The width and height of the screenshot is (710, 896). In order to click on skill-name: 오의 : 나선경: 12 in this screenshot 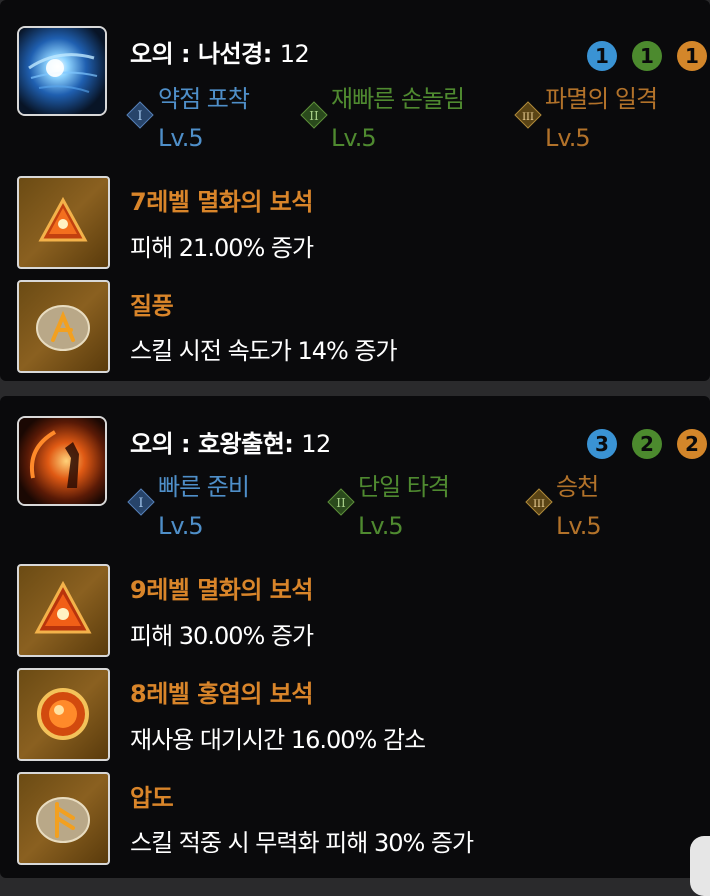, I will do `click(220, 51)`.